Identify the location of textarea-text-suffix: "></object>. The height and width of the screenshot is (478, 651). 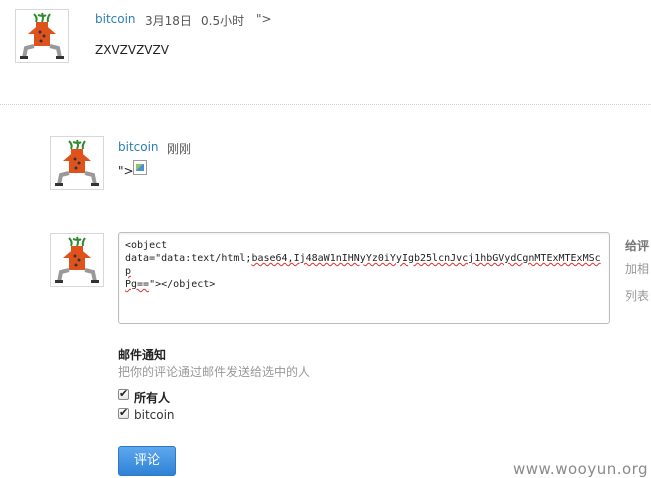
(182, 284).